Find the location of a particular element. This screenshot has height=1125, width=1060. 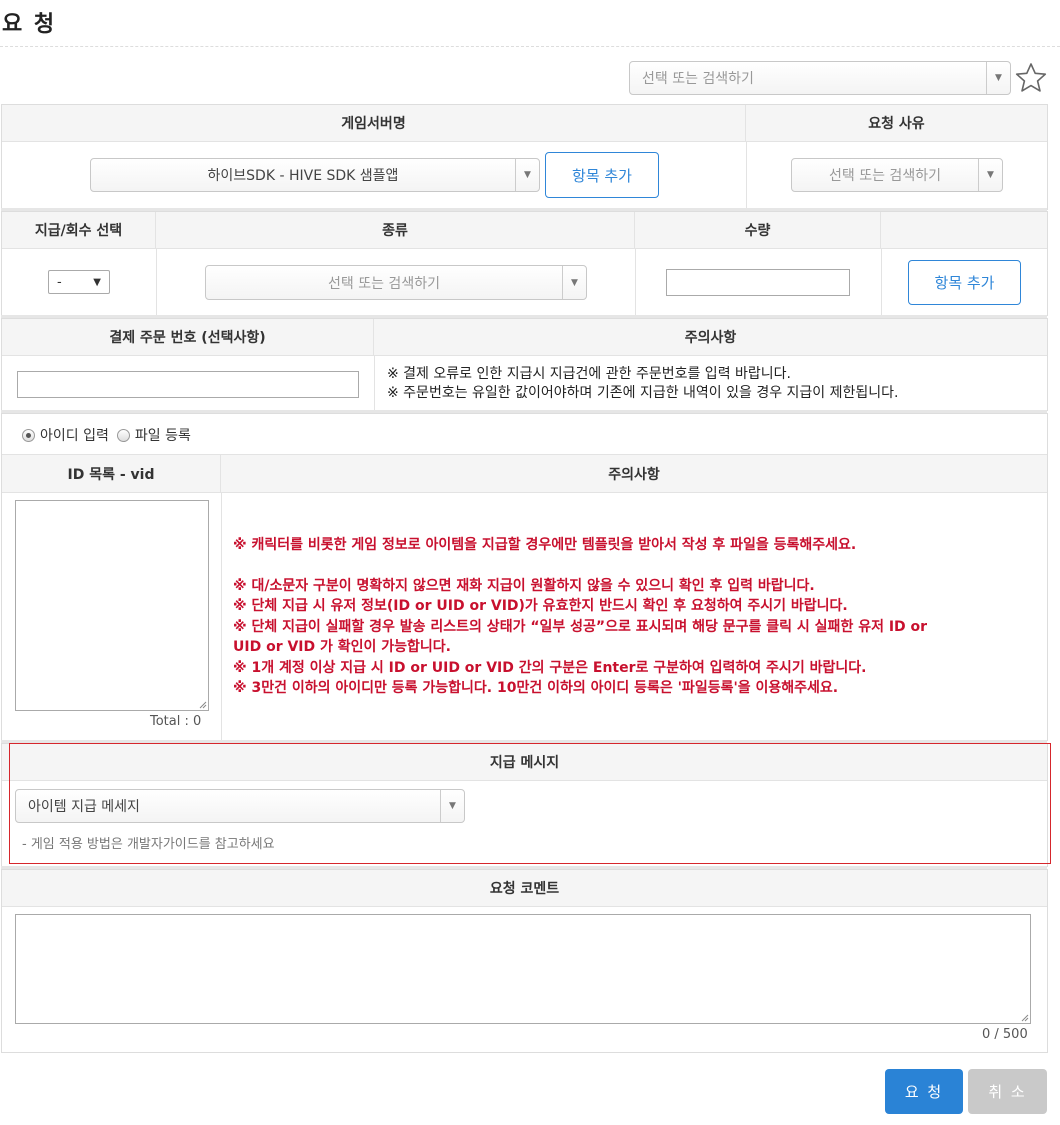

type-header: 종류 is located at coordinates (395, 230).